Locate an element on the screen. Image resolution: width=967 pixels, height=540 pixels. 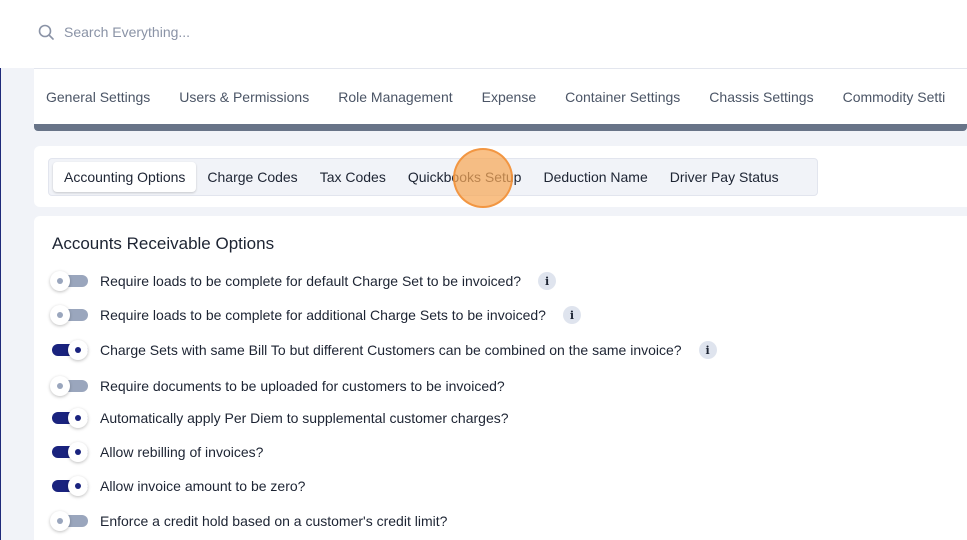
nav-chassis-settings: Chassis Settings is located at coordinates (761, 97).